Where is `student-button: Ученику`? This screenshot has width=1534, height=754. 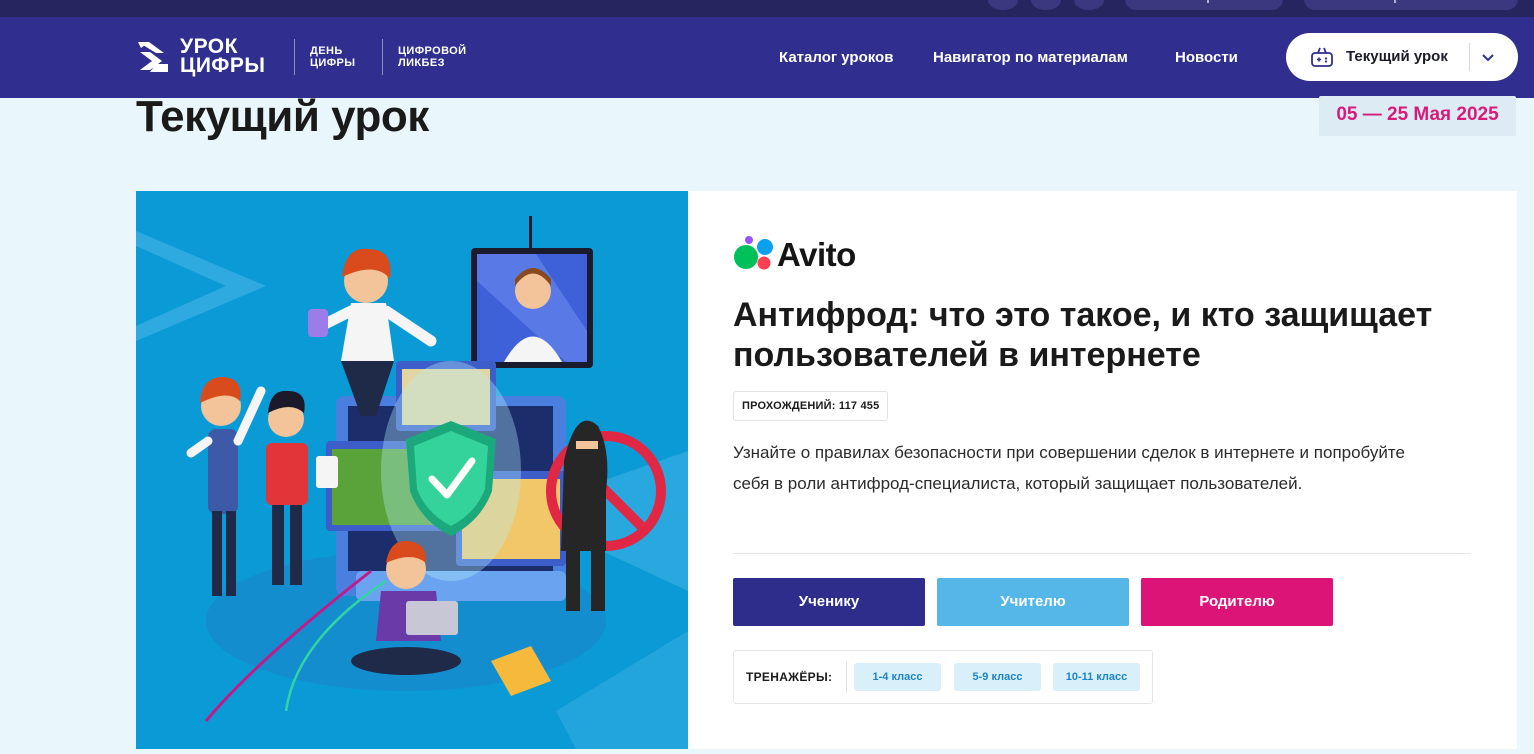
student-button: Ученику is located at coordinates (829, 602).